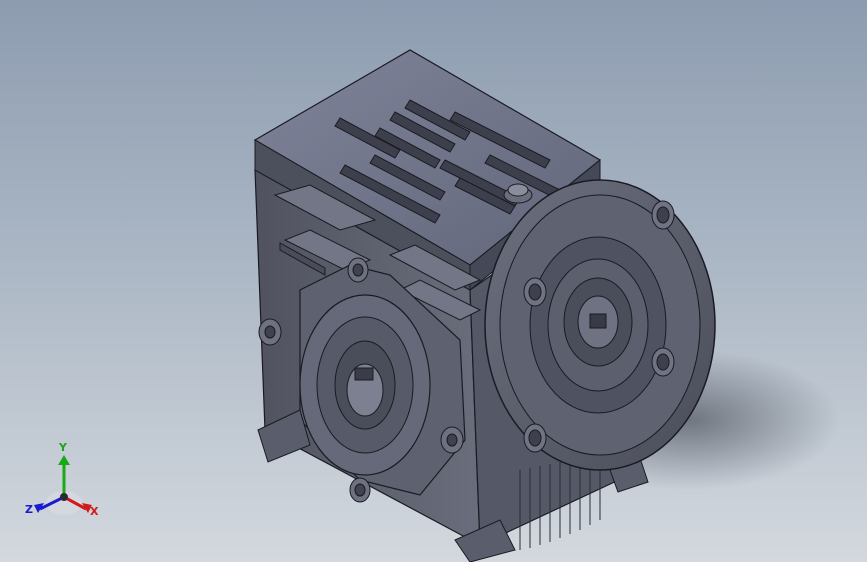  Describe the element at coordinates (64, 497) in the screenshot. I see `triad-origin` at that location.